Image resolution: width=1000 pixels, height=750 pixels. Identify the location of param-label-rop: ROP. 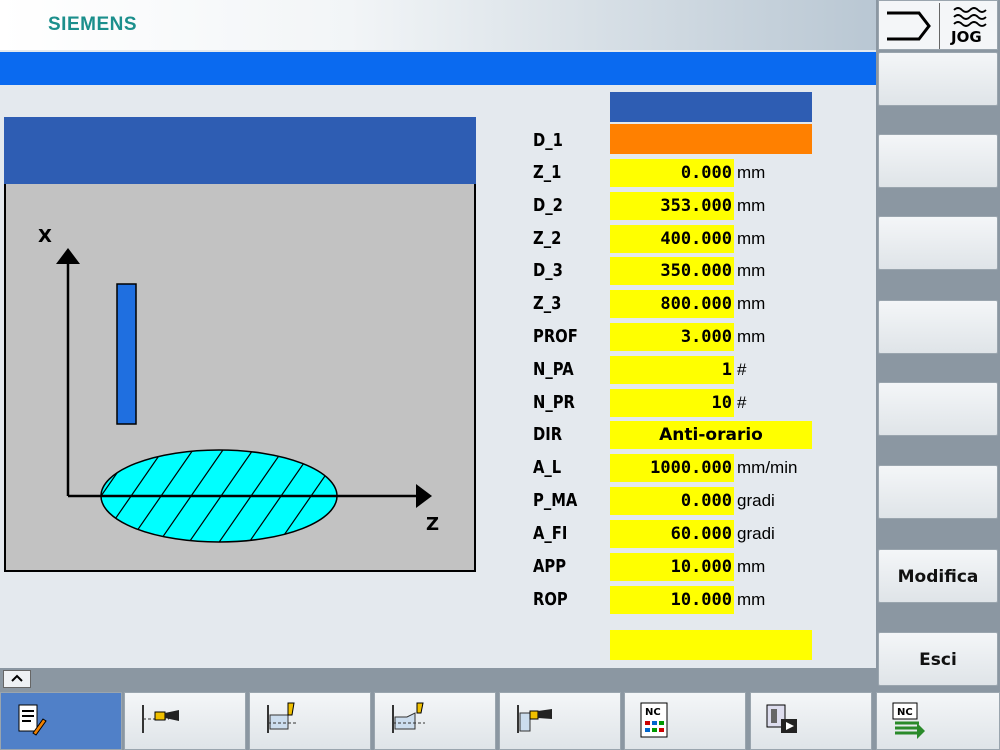
(550, 599).